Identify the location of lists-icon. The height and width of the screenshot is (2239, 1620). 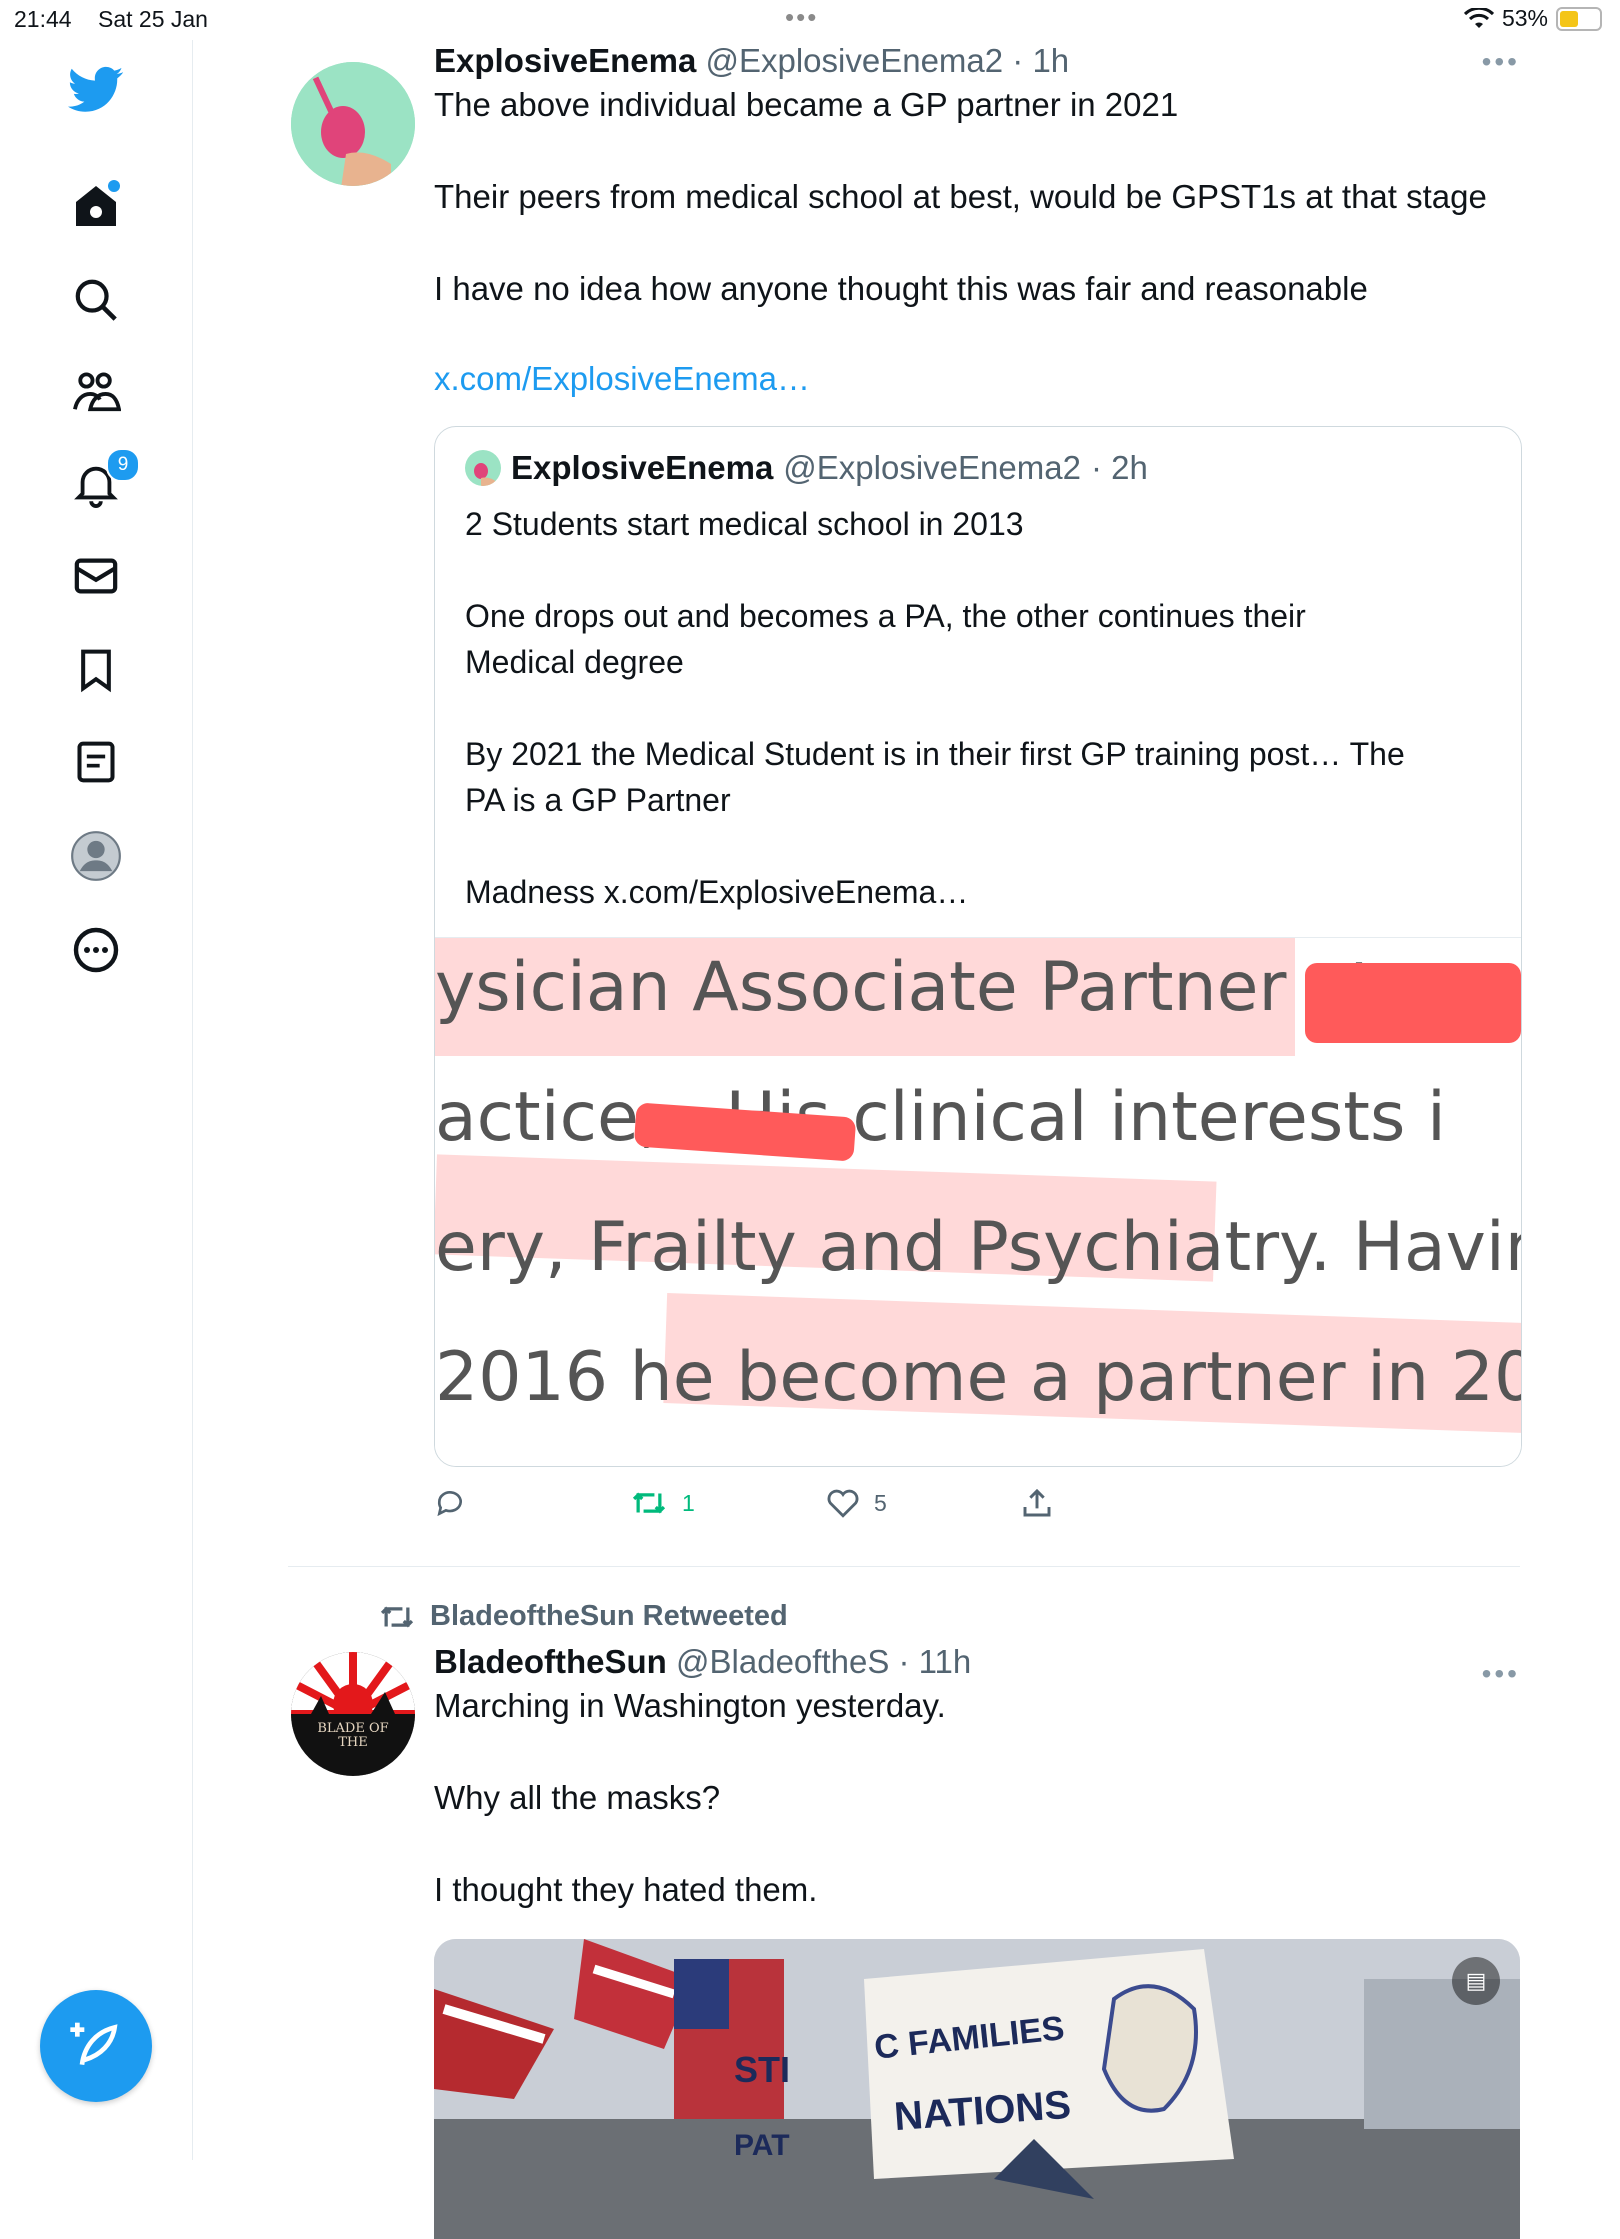
(96, 762).